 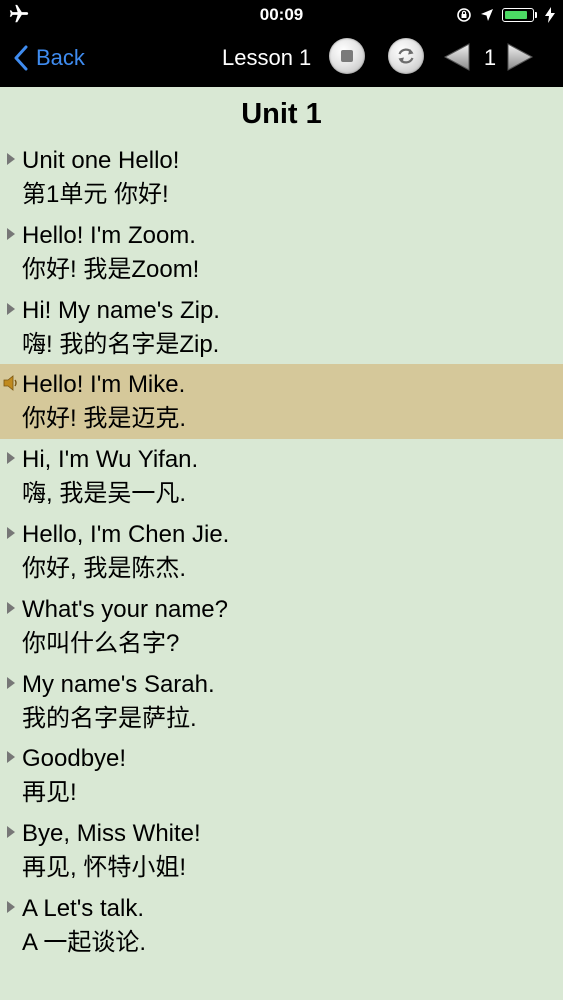 What do you see at coordinates (457, 57) in the screenshot?
I see `previous-triangle-icon` at bounding box center [457, 57].